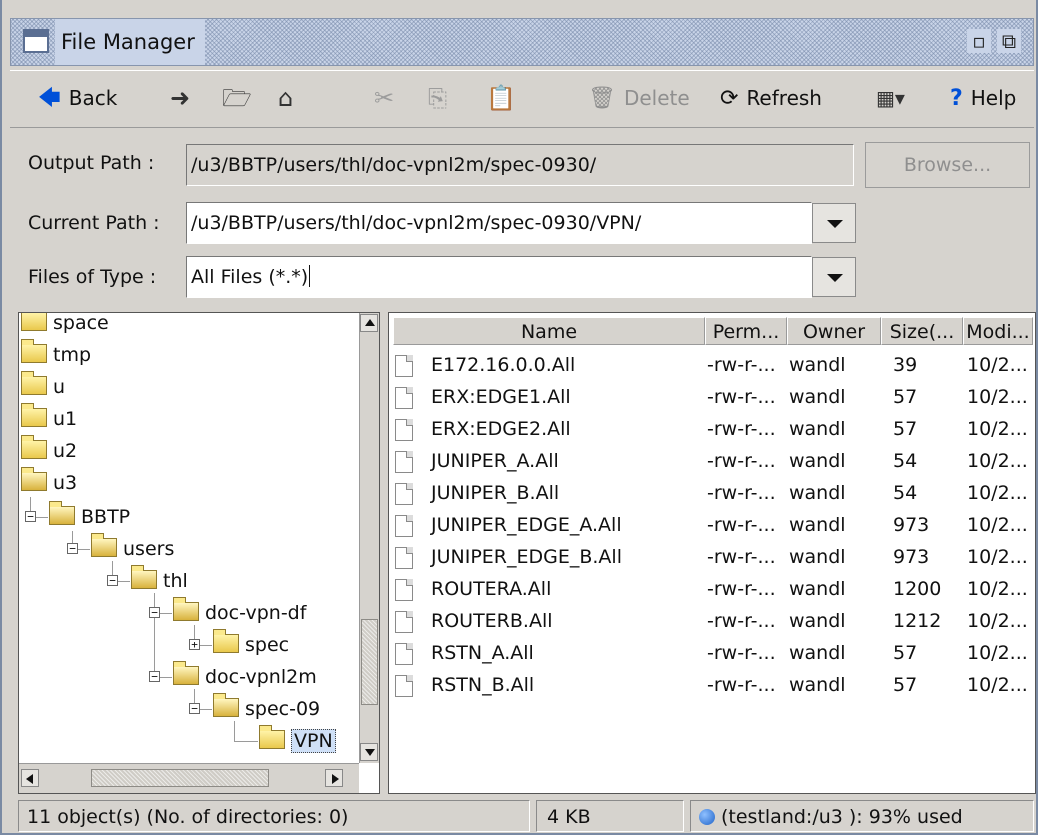  I want to click on back-button: 🡄 Back, so click(77, 98).